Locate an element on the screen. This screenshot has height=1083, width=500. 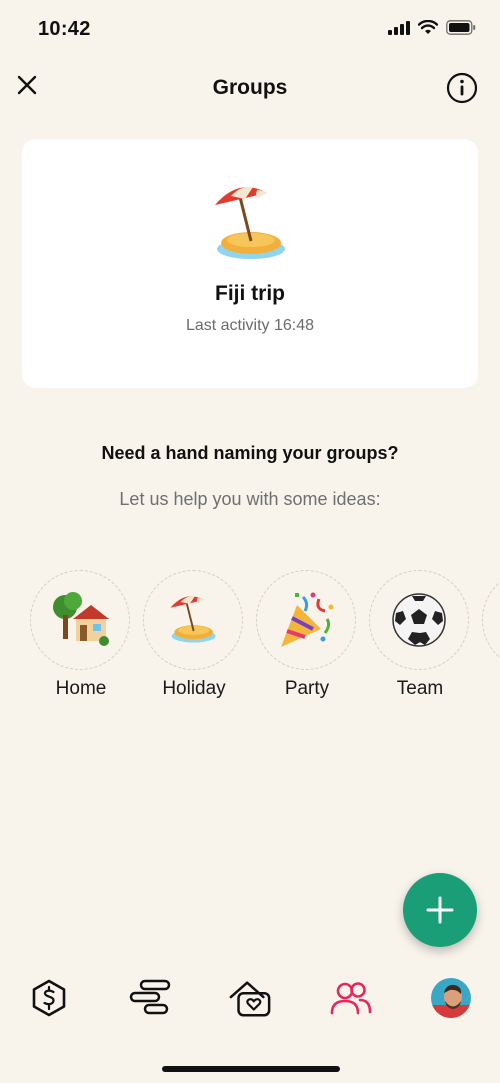
idea-party: Party is located at coordinates (307, 635).